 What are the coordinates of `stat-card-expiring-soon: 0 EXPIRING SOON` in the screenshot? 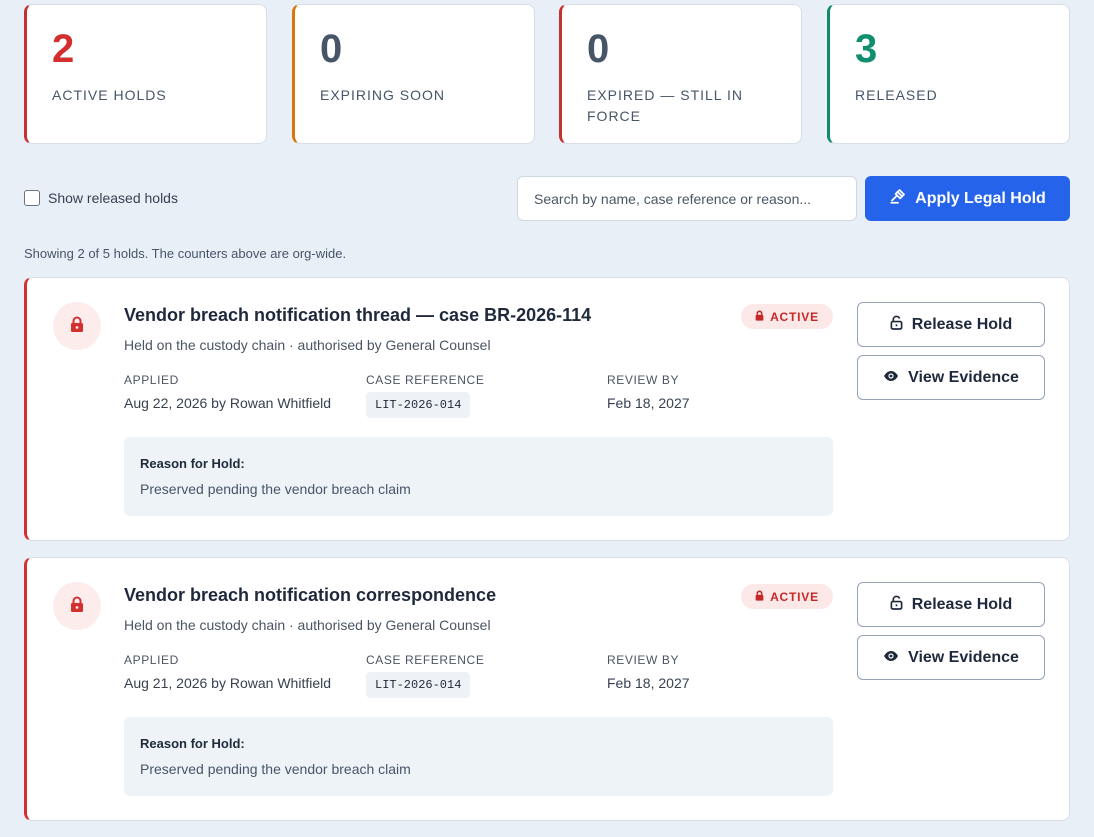 It's located at (413, 74).